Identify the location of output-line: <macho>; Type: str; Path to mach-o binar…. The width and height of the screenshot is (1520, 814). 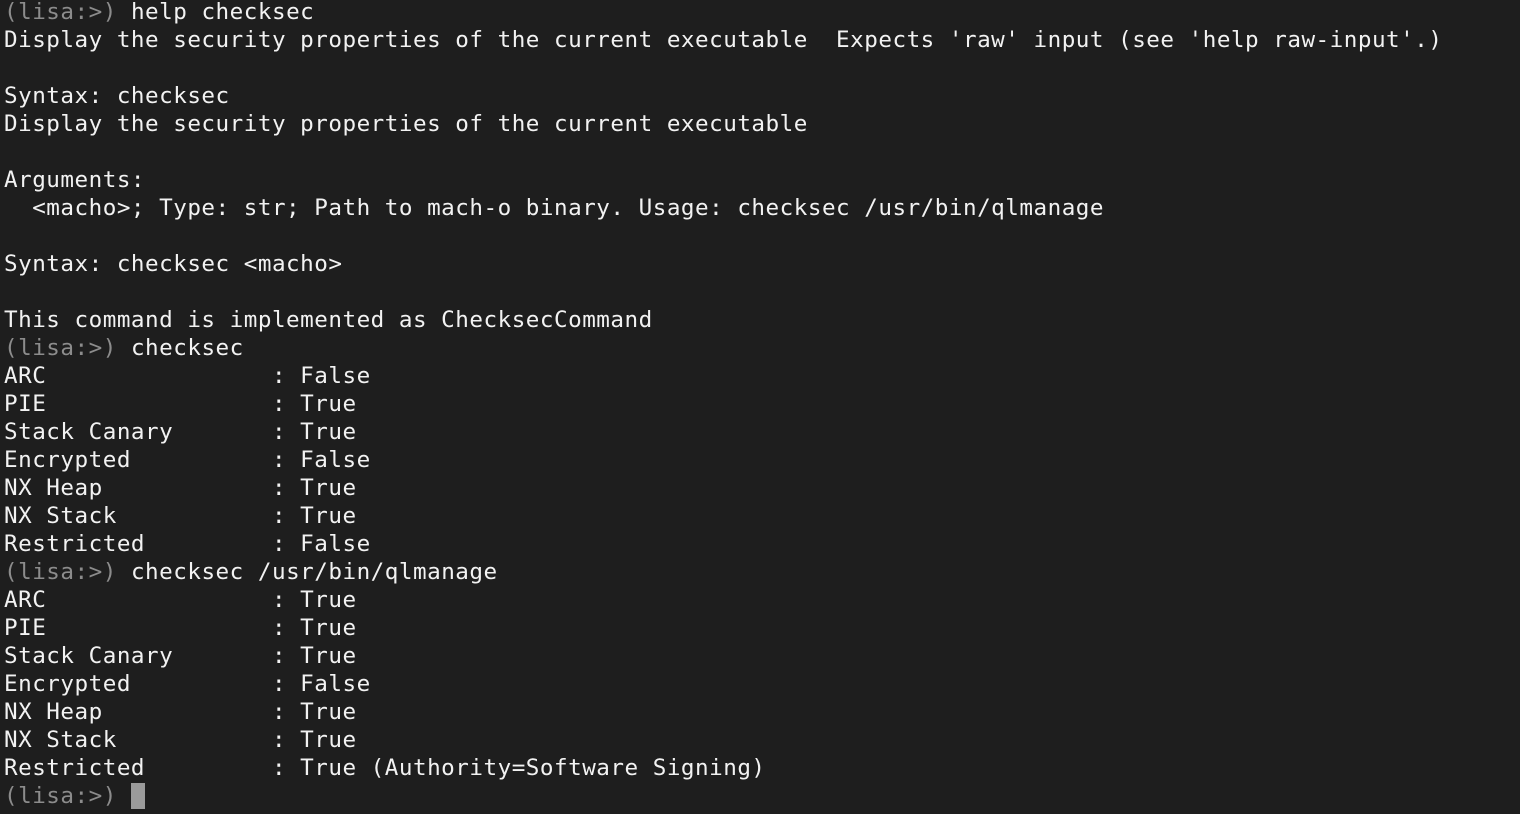
(554, 208).